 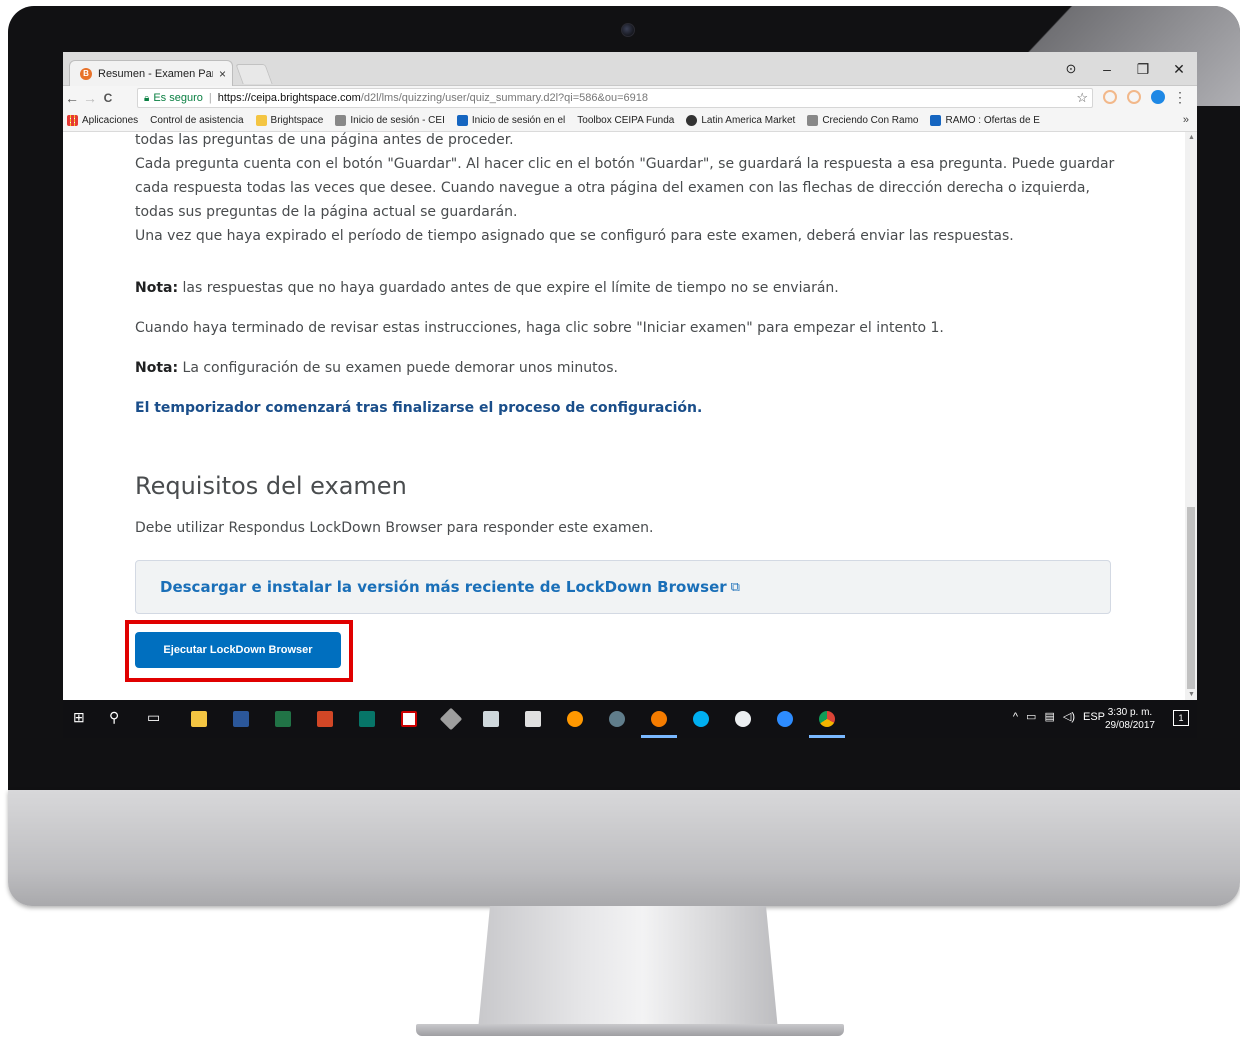 What do you see at coordinates (114, 717) in the screenshot?
I see `search-icon: ⚲` at bounding box center [114, 717].